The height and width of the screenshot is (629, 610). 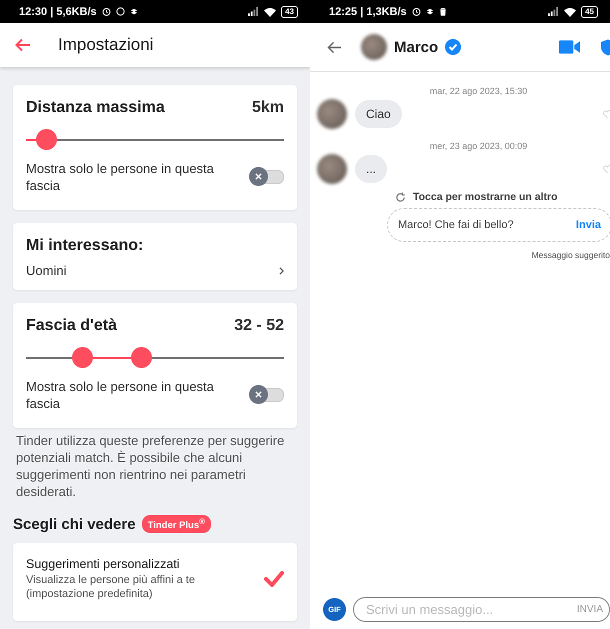 What do you see at coordinates (71, 326) in the screenshot?
I see `setting-title: Fascia d'età` at bounding box center [71, 326].